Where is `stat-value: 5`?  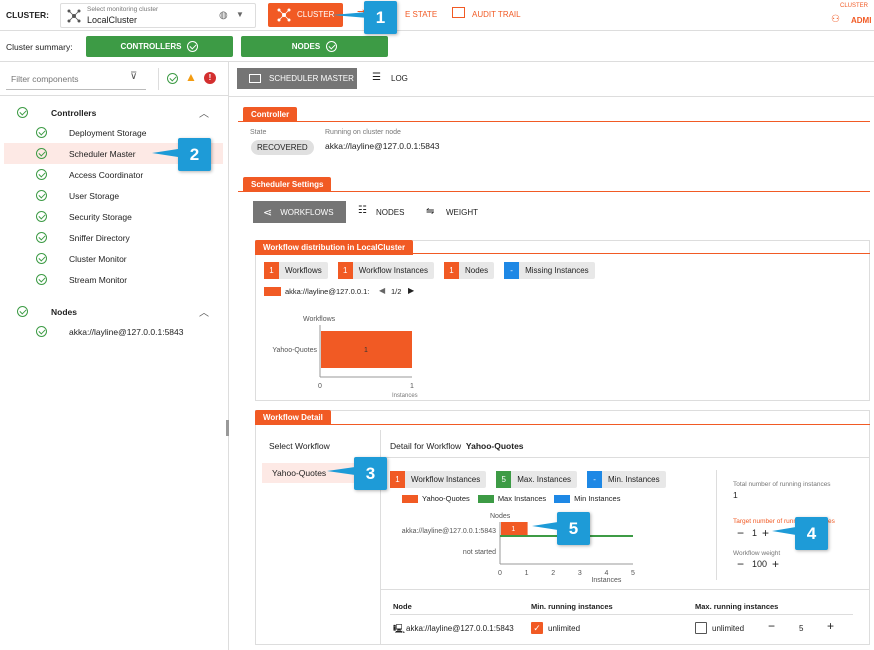 stat-value: 5 is located at coordinates (504, 479).